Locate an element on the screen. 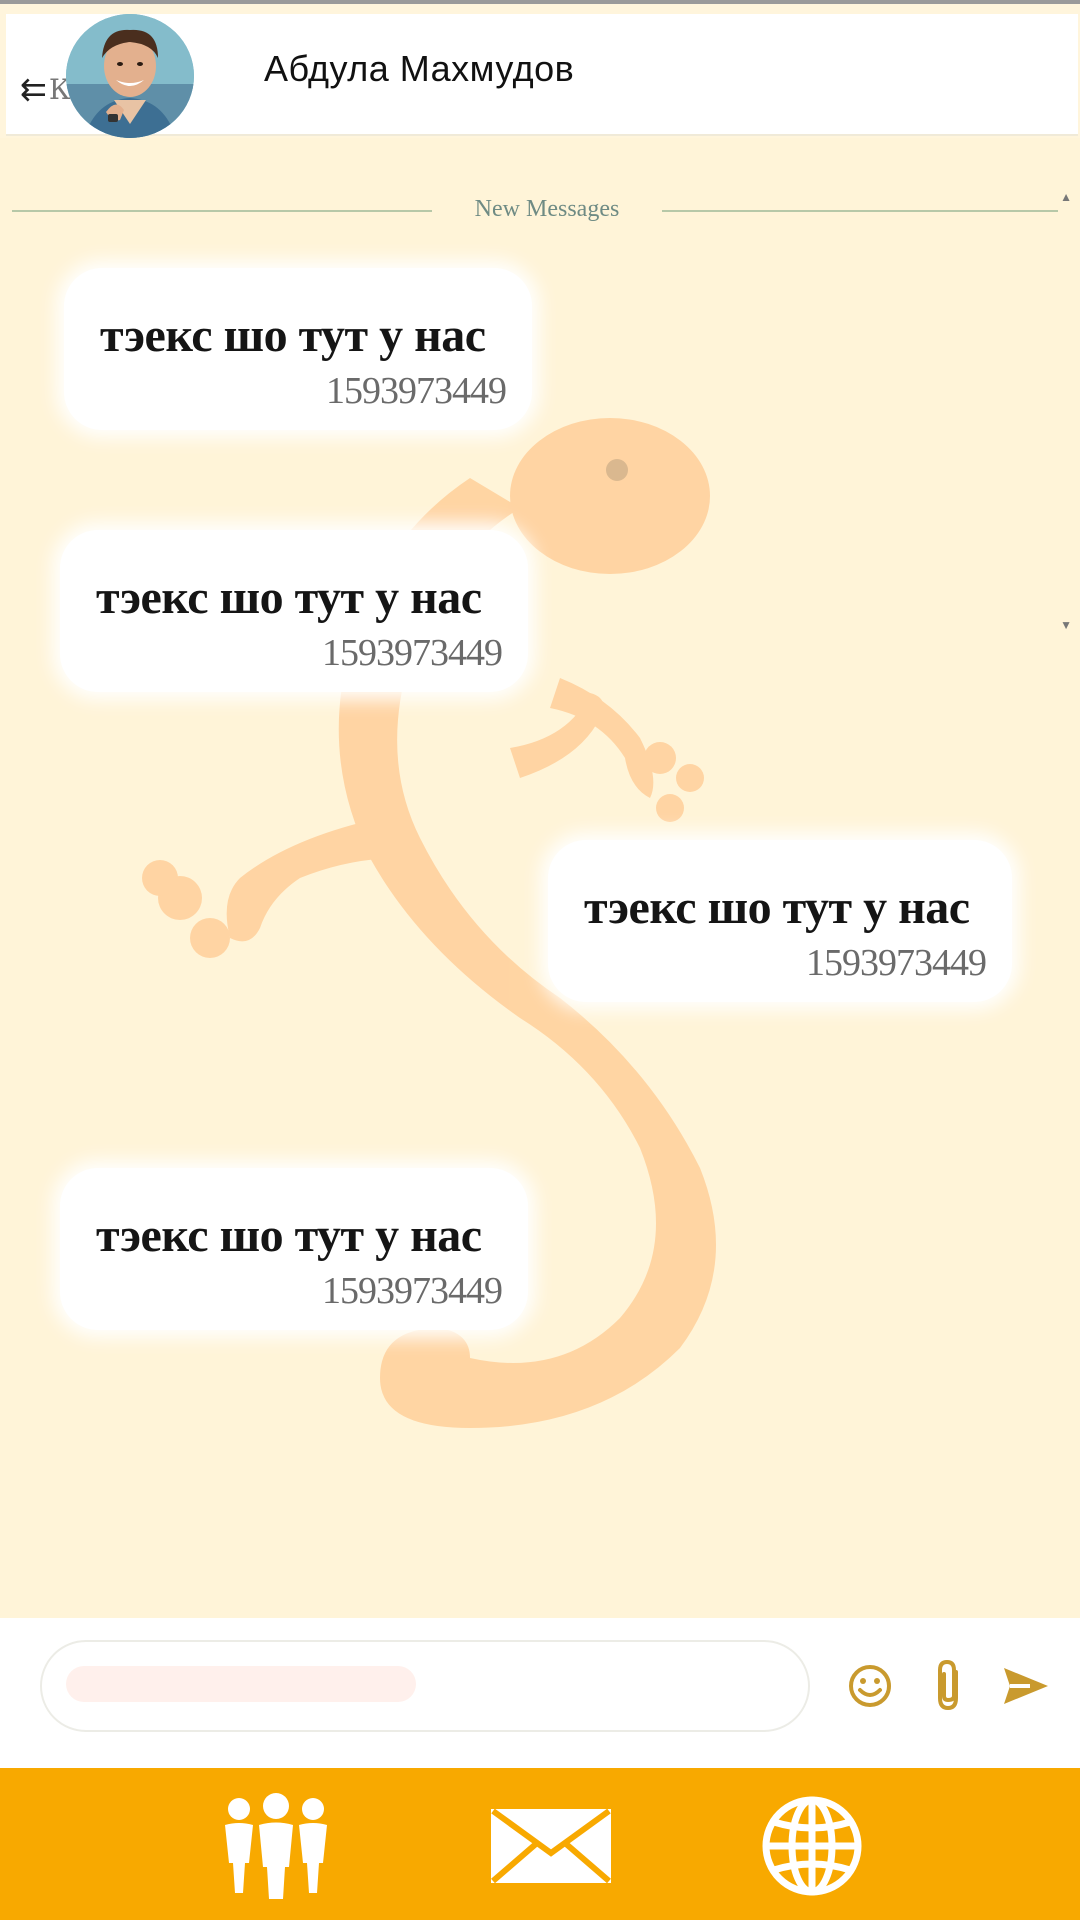 The width and height of the screenshot is (1080, 1920). emoji-button is located at coordinates (870, 1686).